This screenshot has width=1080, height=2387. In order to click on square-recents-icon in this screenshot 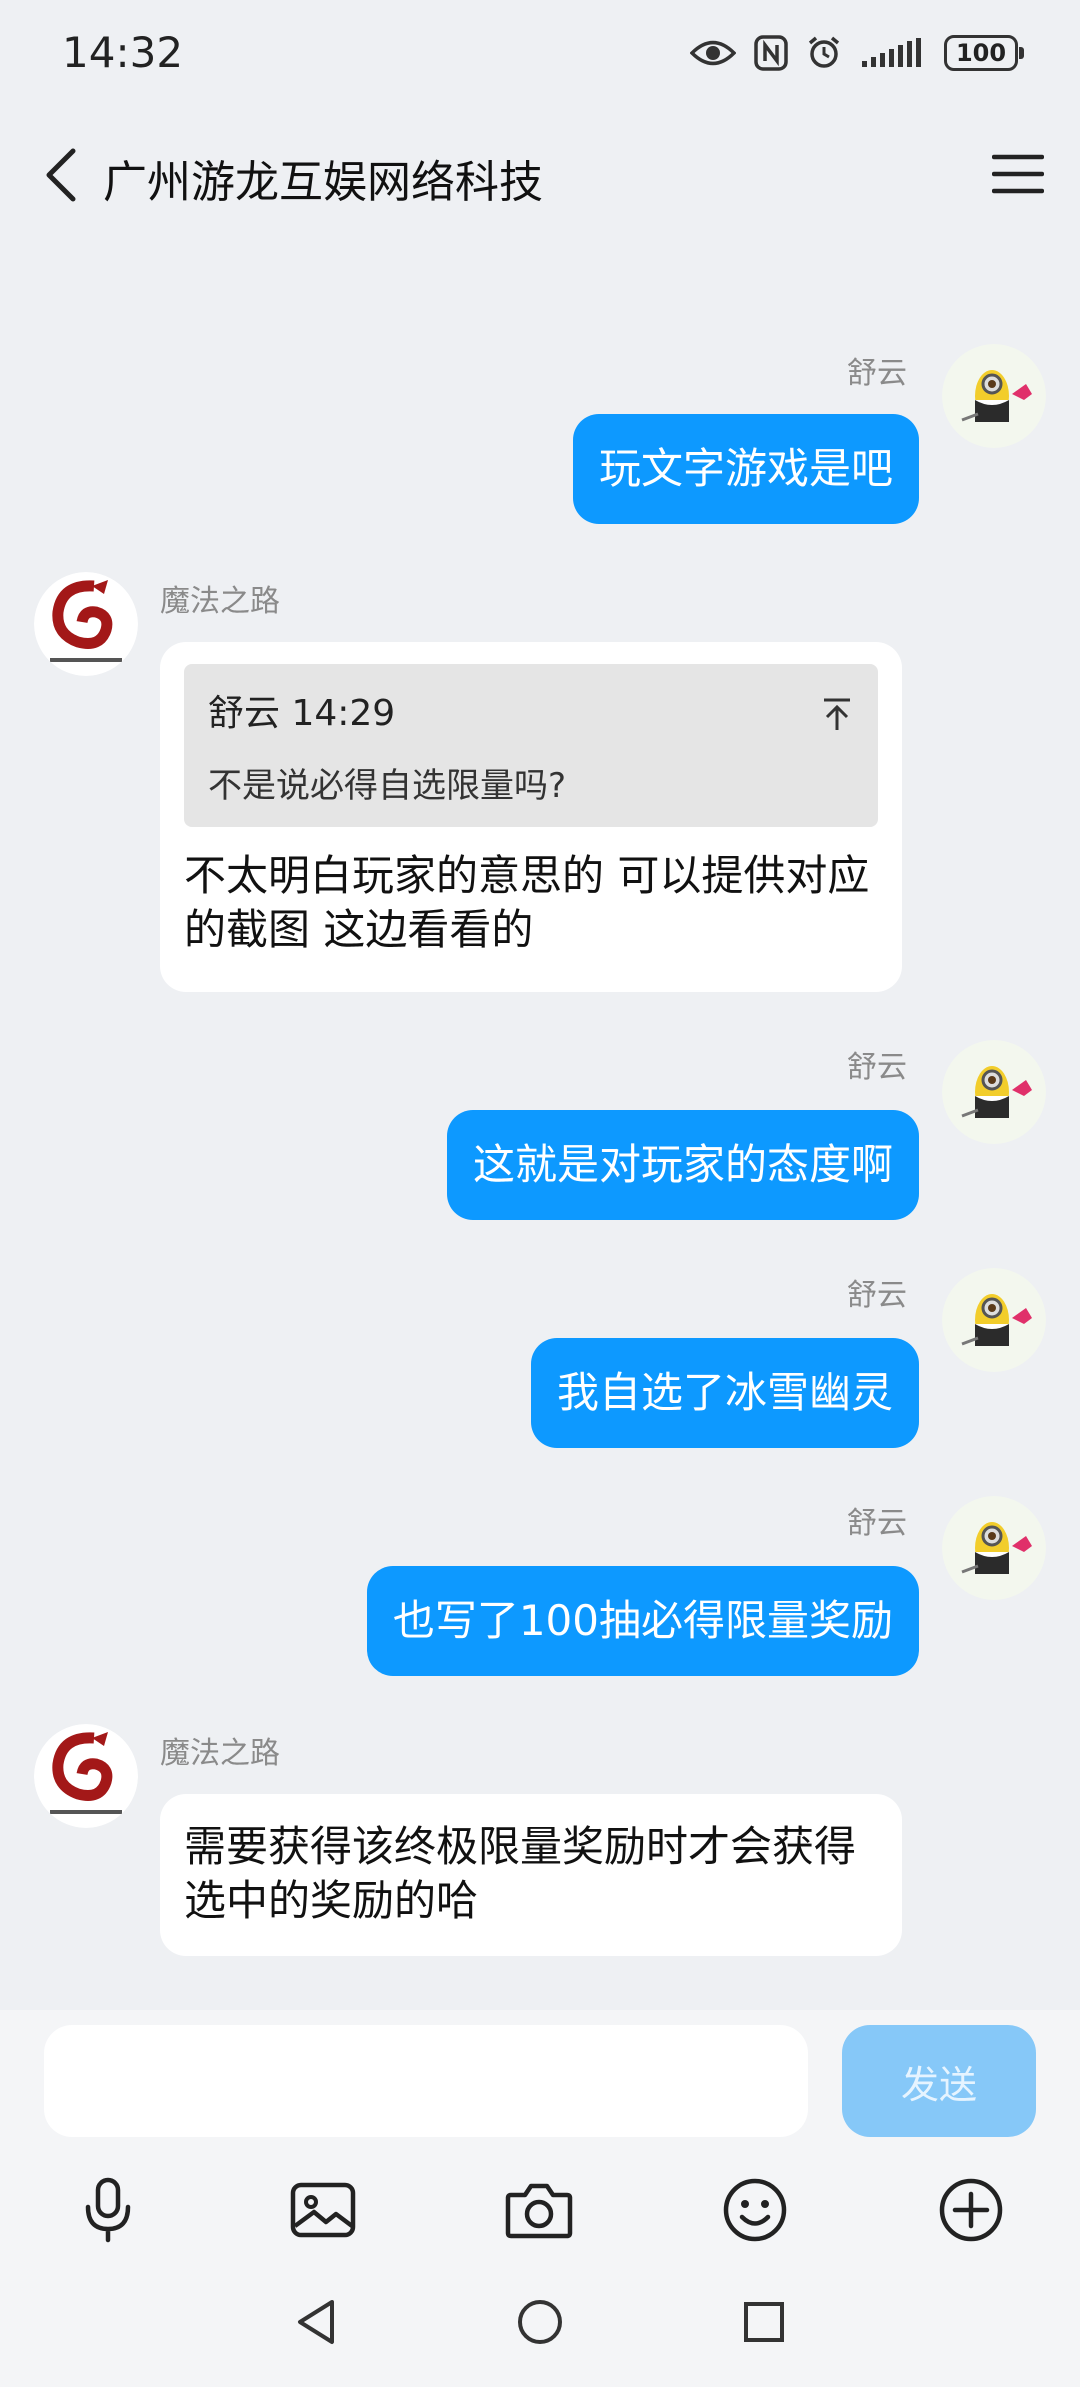, I will do `click(764, 2322)`.